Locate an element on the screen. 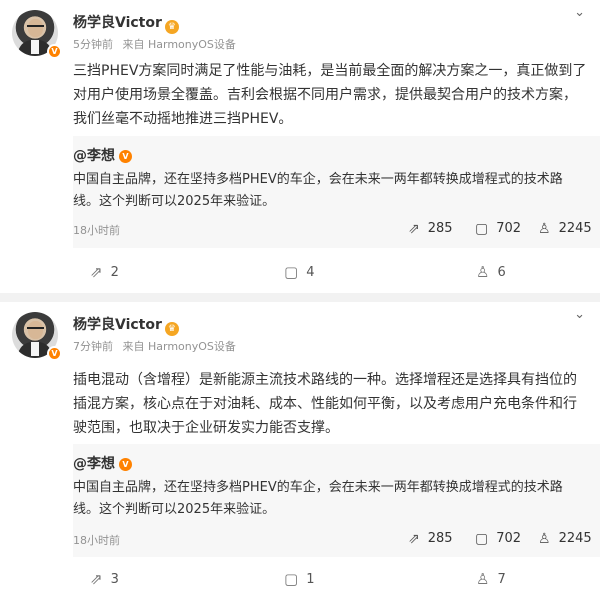 Image resolution: width=600 pixels, height=600 pixels. post-time: 5分钟前 is located at coordinates (93, 44).